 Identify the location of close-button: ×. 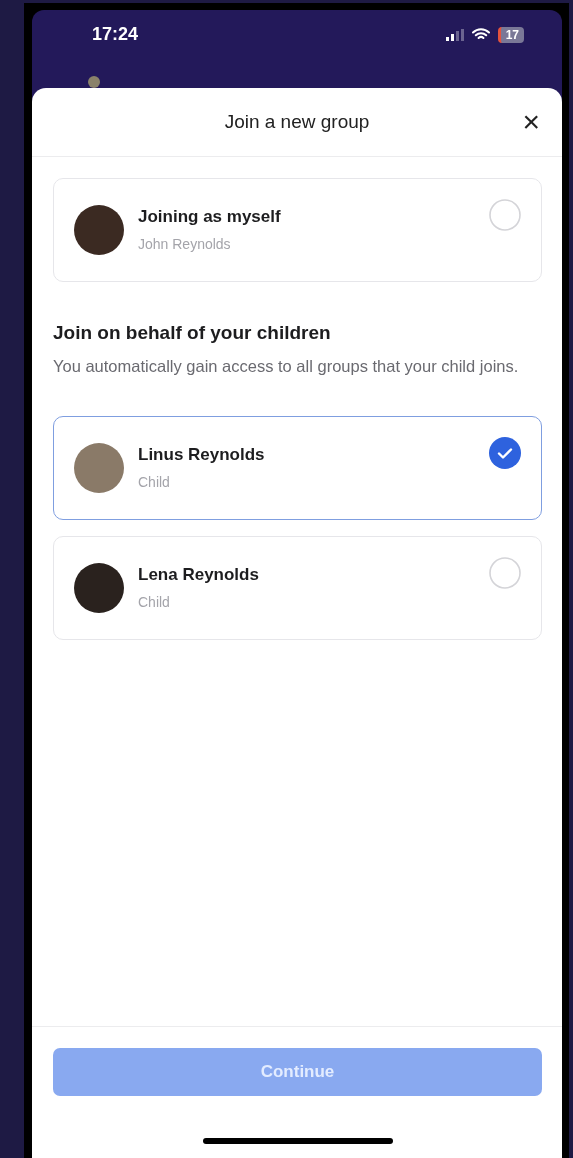
(531, 122).